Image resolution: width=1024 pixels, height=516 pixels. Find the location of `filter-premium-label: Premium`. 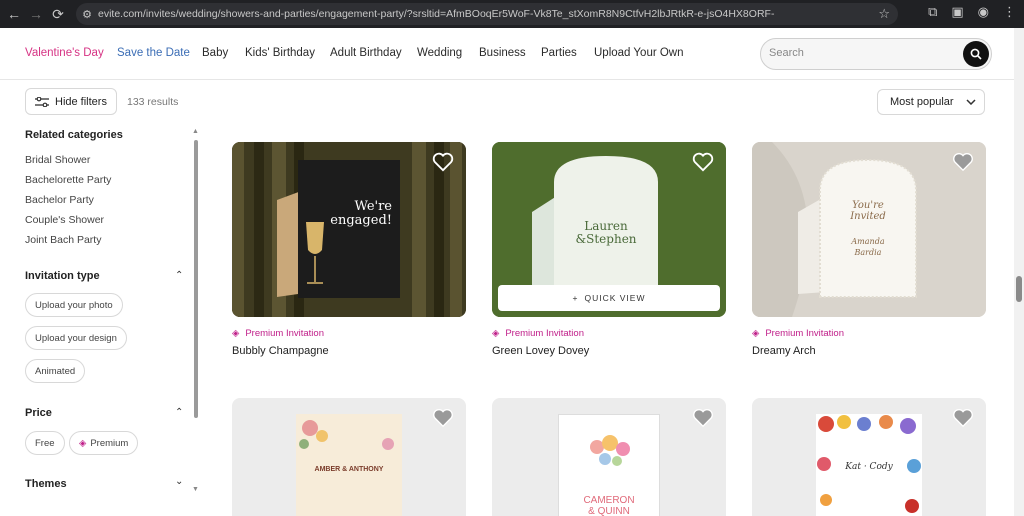

filter-premium-label: Premium is located at coordinates (109, 443).